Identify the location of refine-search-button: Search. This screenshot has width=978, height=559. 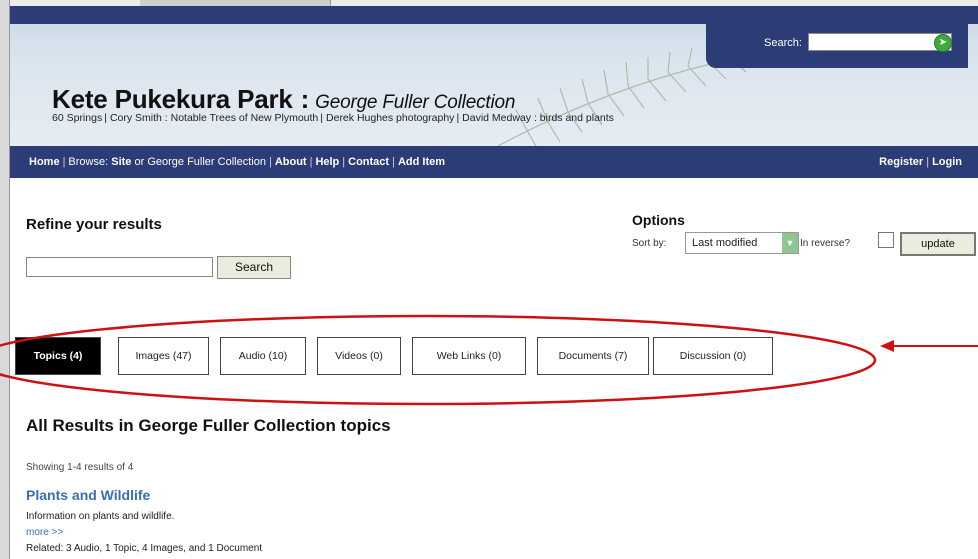
(254, 267).